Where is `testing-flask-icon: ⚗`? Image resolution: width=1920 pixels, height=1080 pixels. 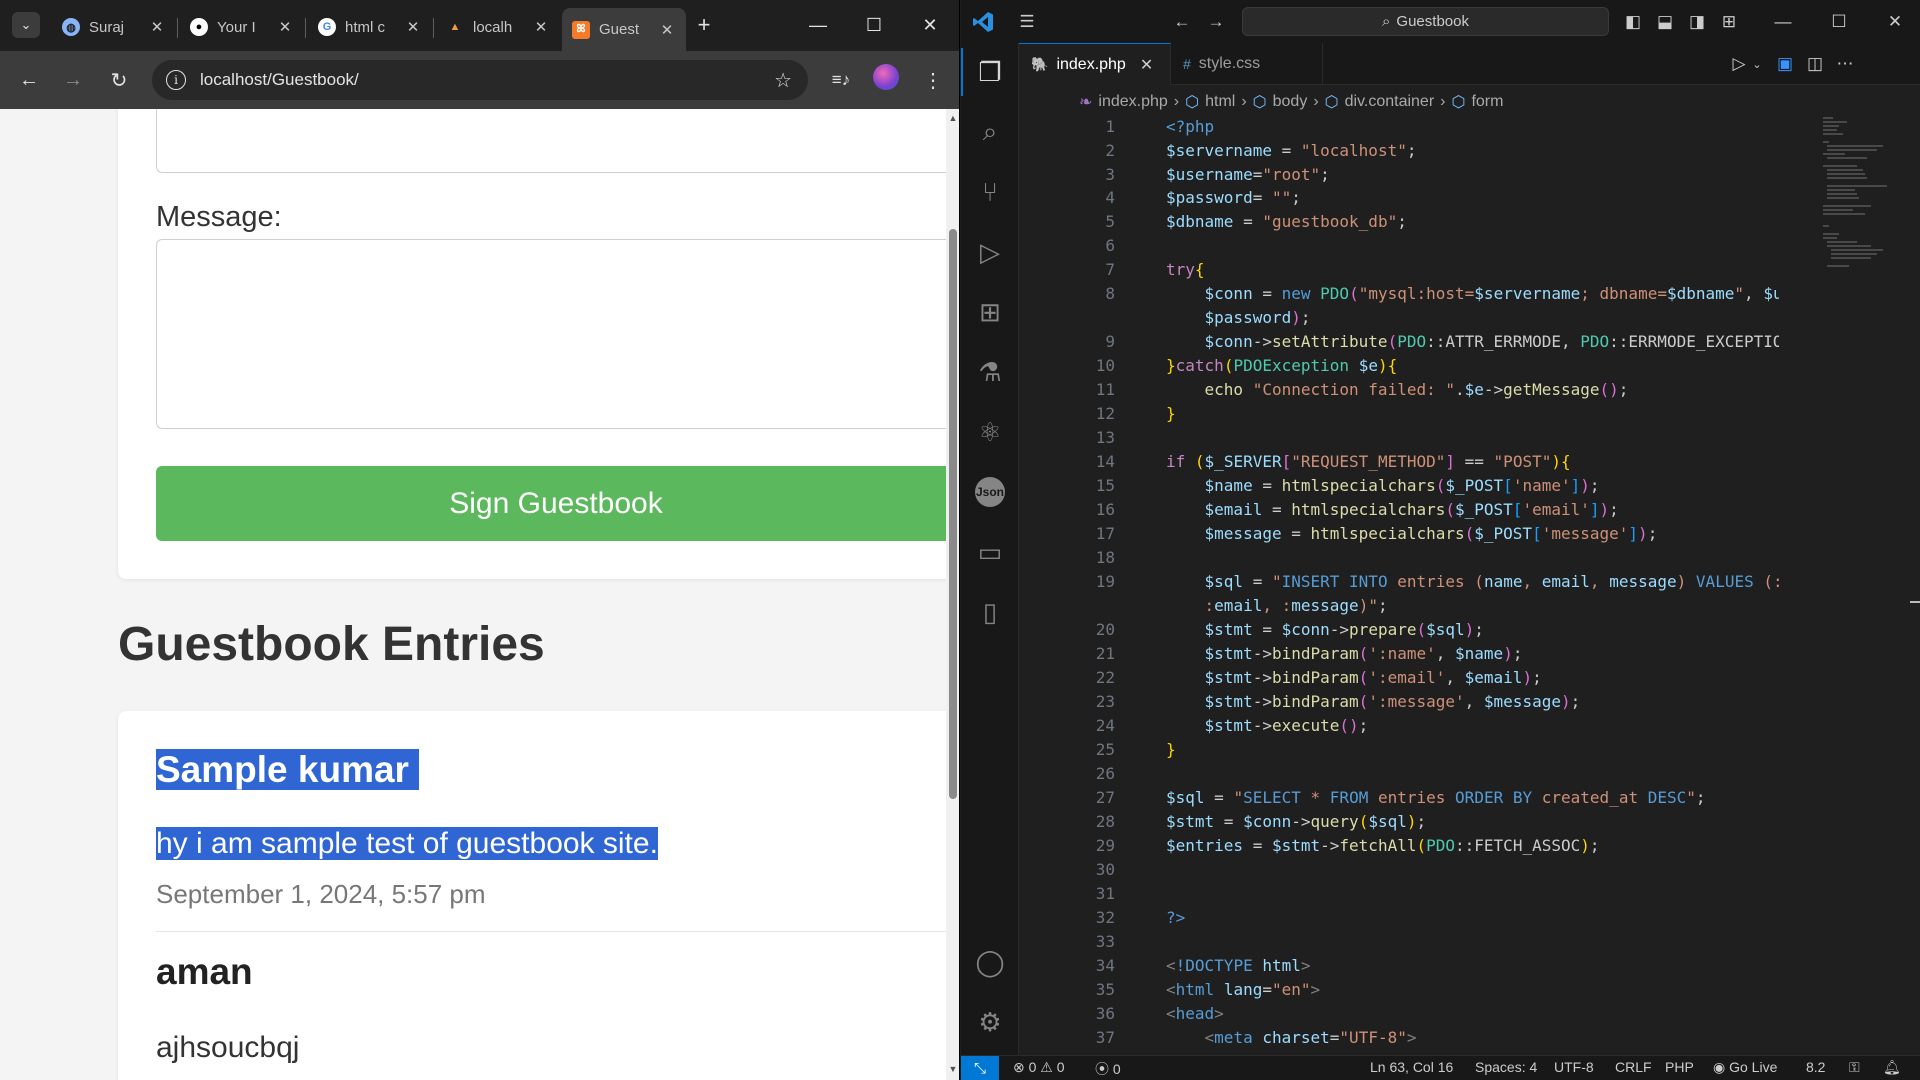 testing-flask-icon: ⚗ is located at coordinates (990, 372).